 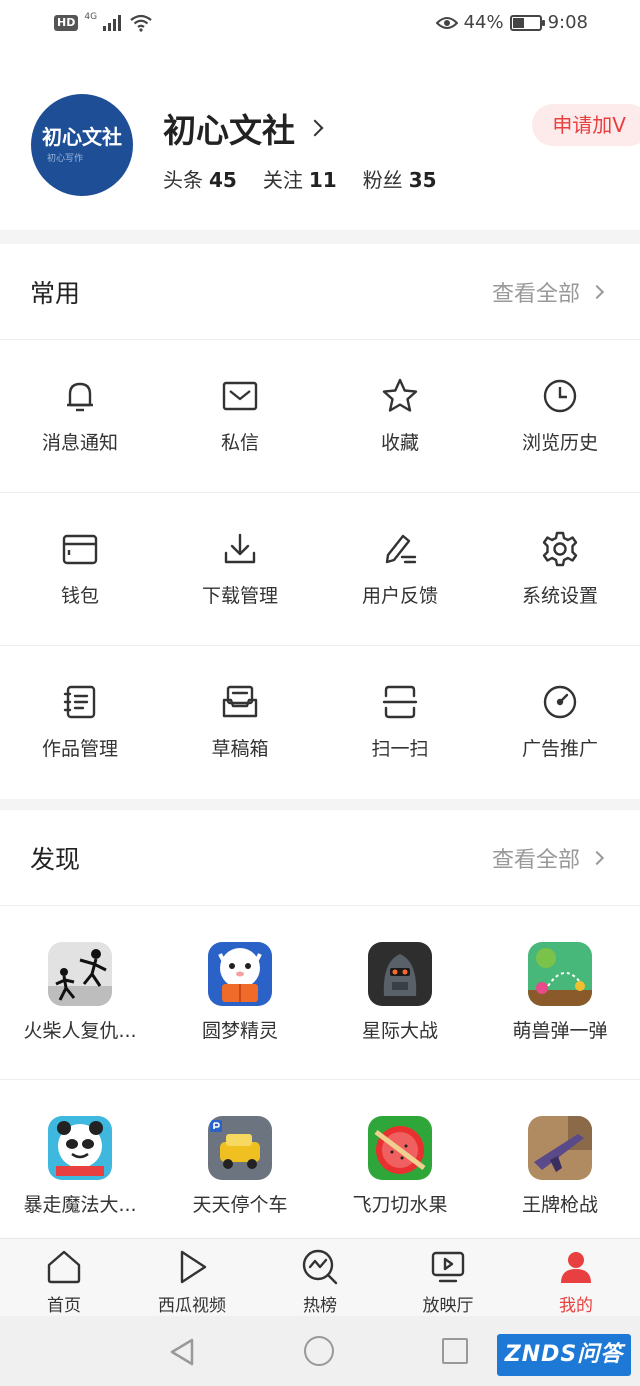 What do you see at coordinates (282, 180) in the screenshot?
I see `stat-label: 关注` at bounding box center [282, 180].